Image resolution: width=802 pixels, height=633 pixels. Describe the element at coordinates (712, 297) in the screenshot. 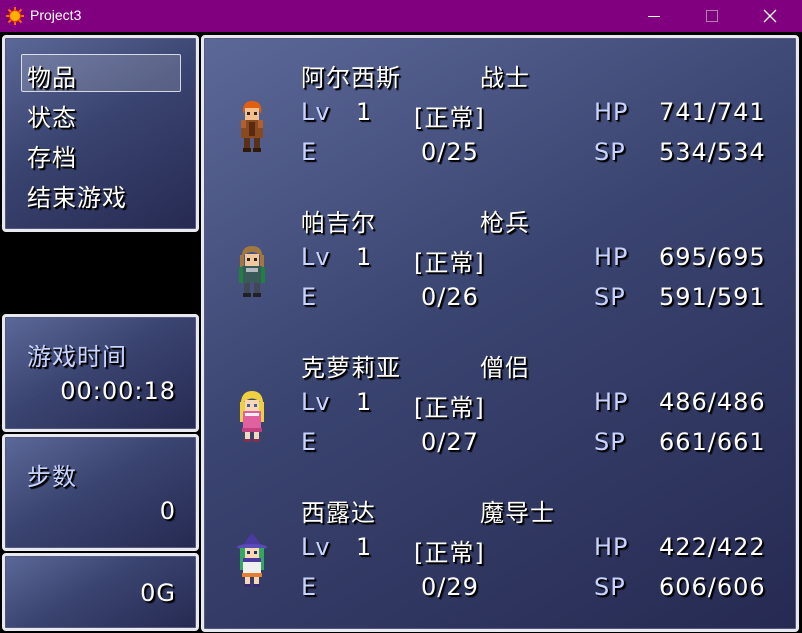

I see `sp-value: 591/591` at that location.